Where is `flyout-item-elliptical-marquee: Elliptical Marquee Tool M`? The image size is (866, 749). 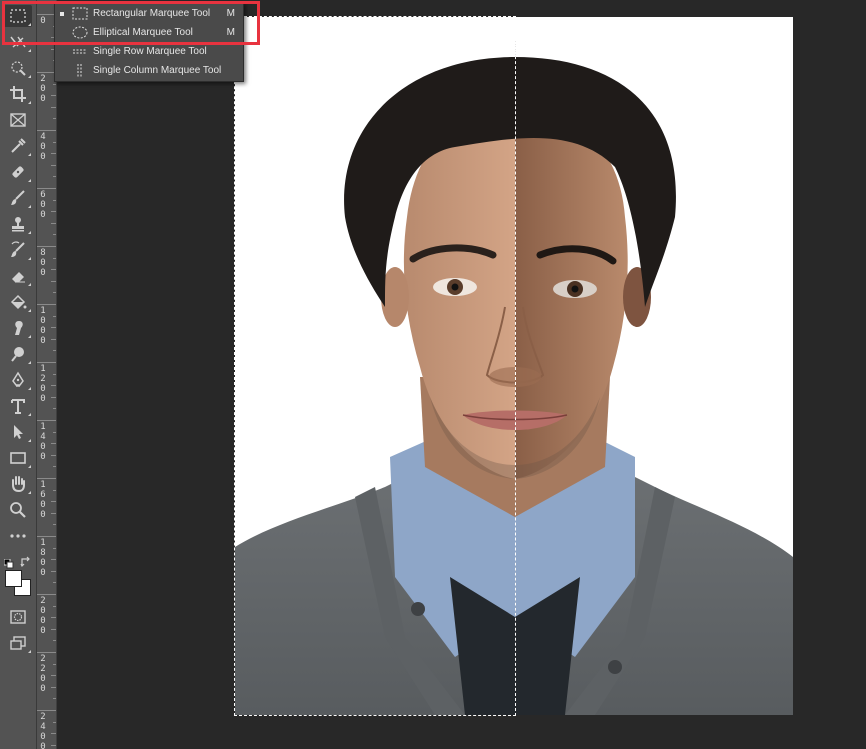 flyout-item-elliptical-marquee: Elliptical Marquee Tool M is located at coordinates (149, 32).